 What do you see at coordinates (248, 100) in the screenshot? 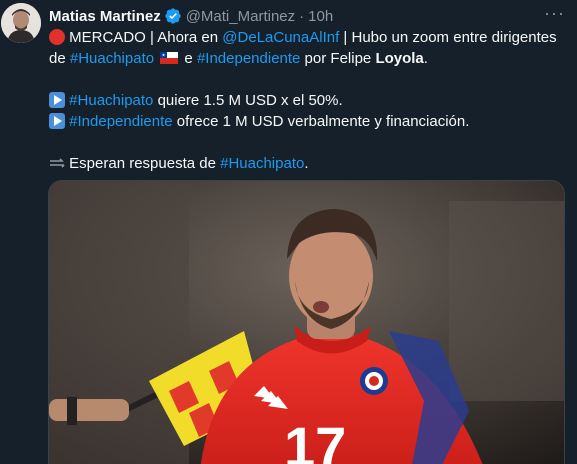
I see `text-segment: quiere 1.5 M USD x el 50%.` at bounding box center [248, 100].